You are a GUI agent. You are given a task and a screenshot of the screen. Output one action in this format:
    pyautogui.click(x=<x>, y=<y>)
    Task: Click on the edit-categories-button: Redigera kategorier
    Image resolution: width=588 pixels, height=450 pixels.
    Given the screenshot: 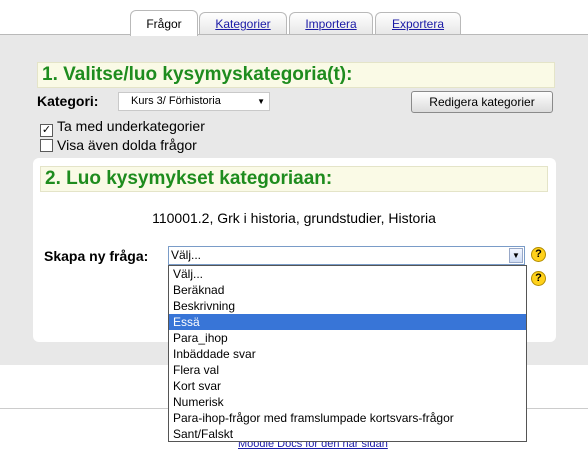 What is the action you would take?
    pyautogui.click(x=482, y=102)
    